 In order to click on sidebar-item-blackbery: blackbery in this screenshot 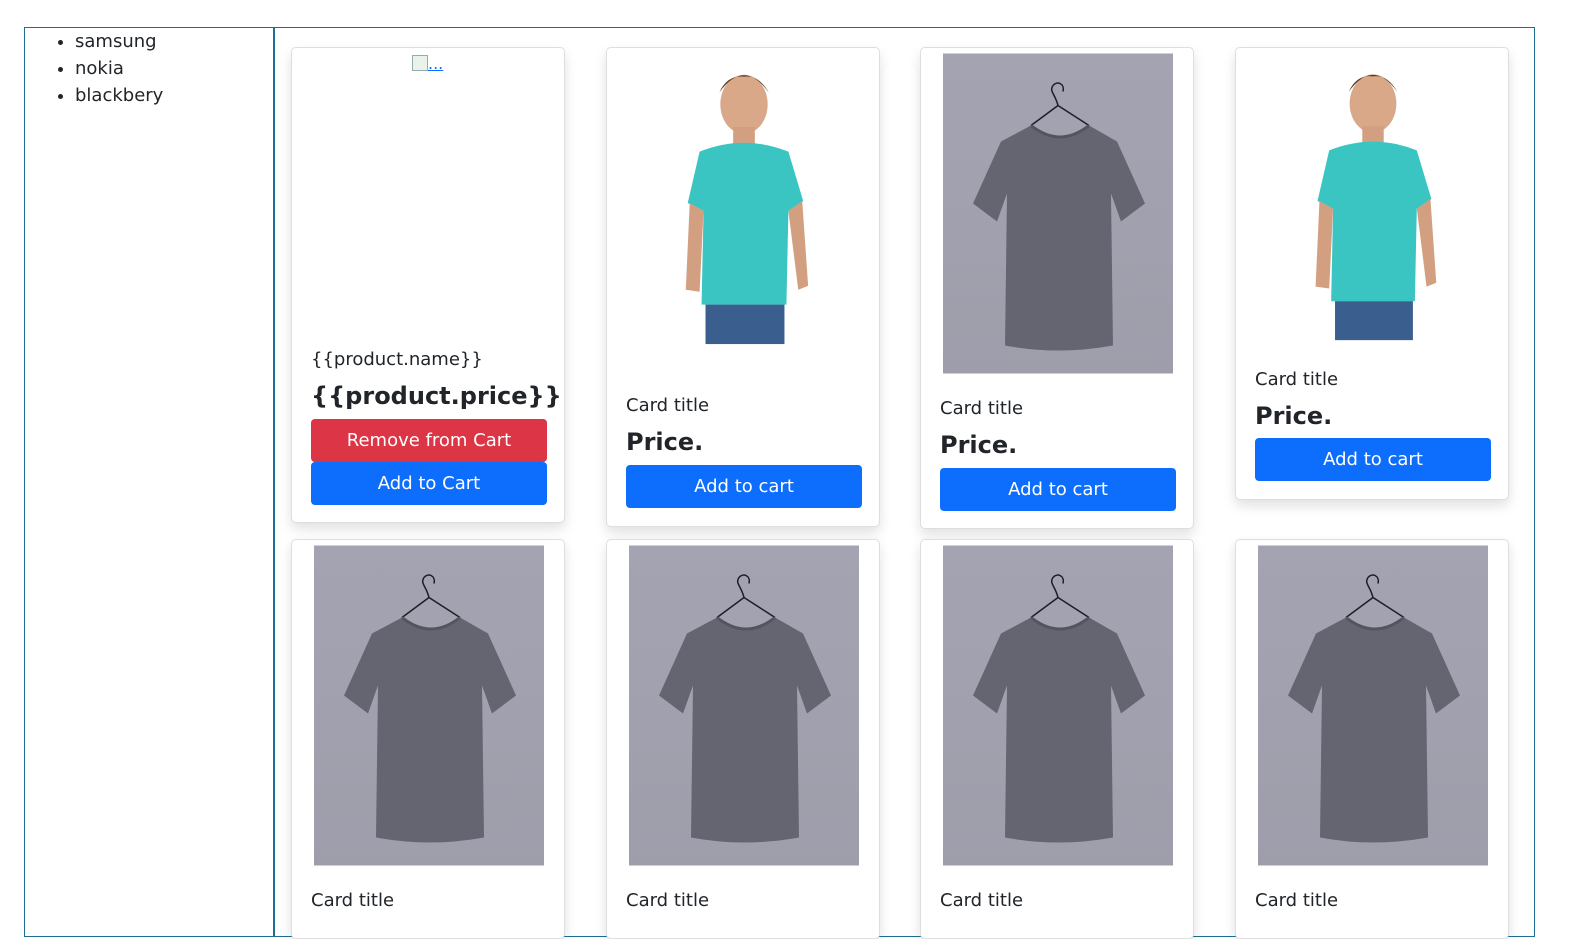, I will do `click(174, 95)`.